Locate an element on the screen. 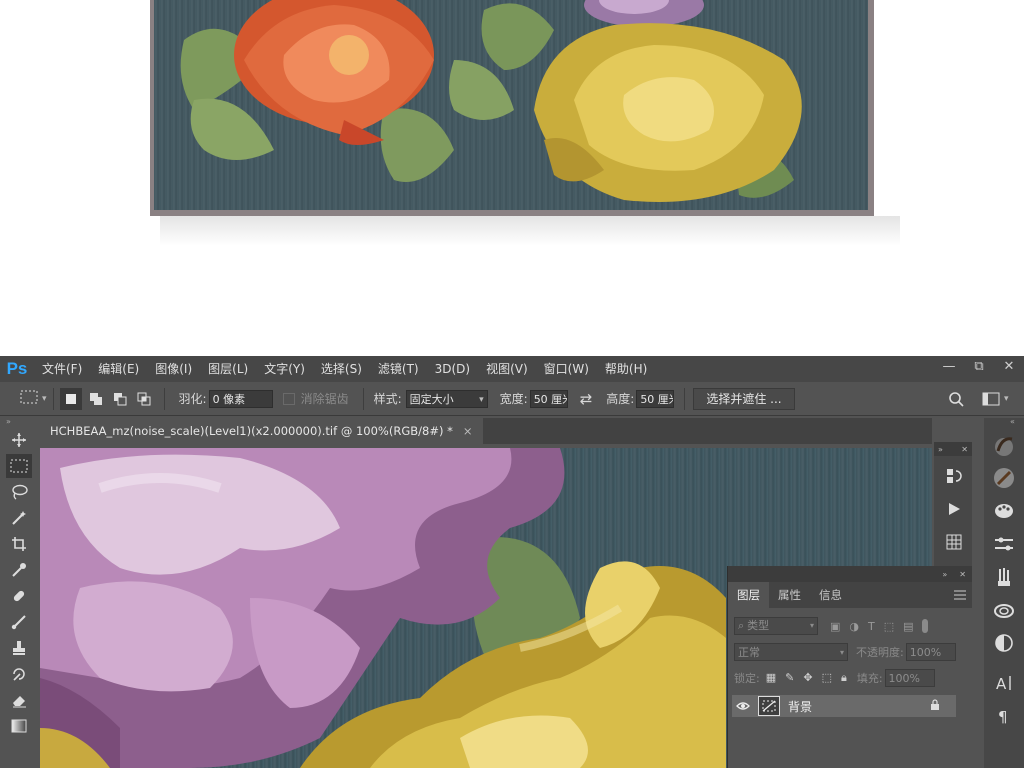  feather-label: 羽化: is located at coordinates (192, 399).